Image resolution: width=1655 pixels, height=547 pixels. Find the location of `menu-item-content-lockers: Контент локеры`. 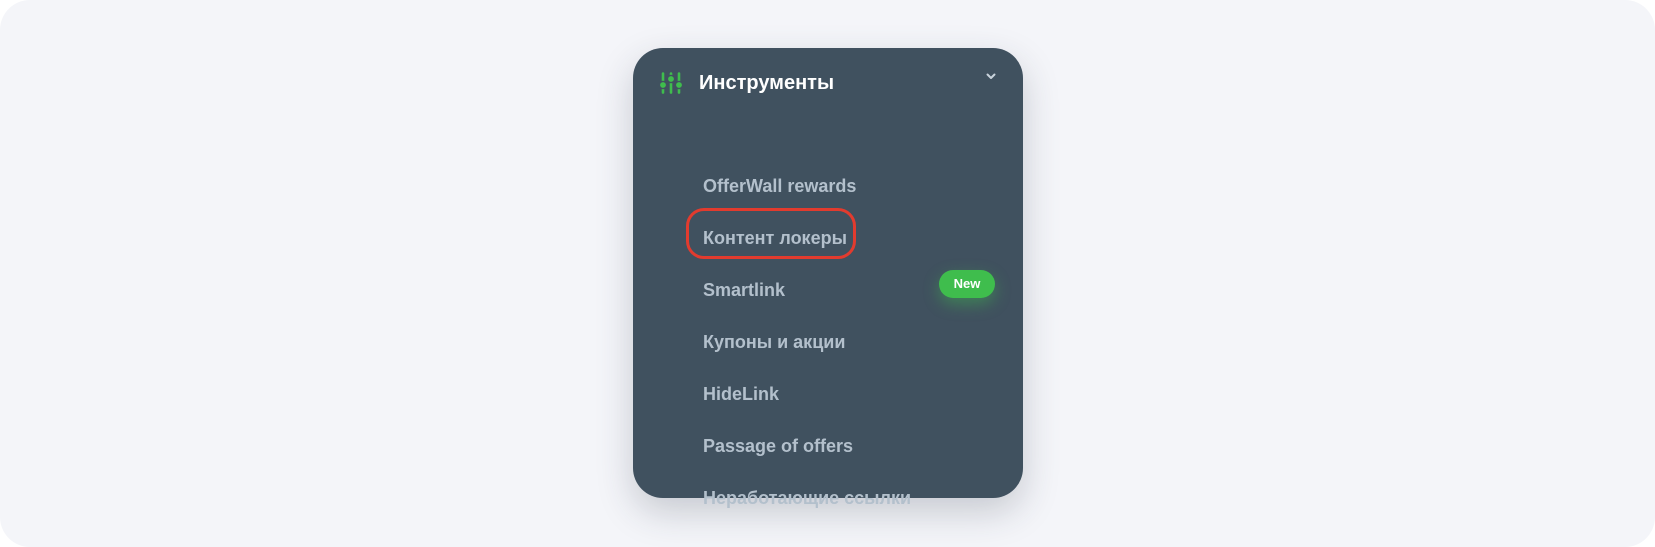

menu-item-content-lockers: Контент локеры is located at coordinates (828, 237).